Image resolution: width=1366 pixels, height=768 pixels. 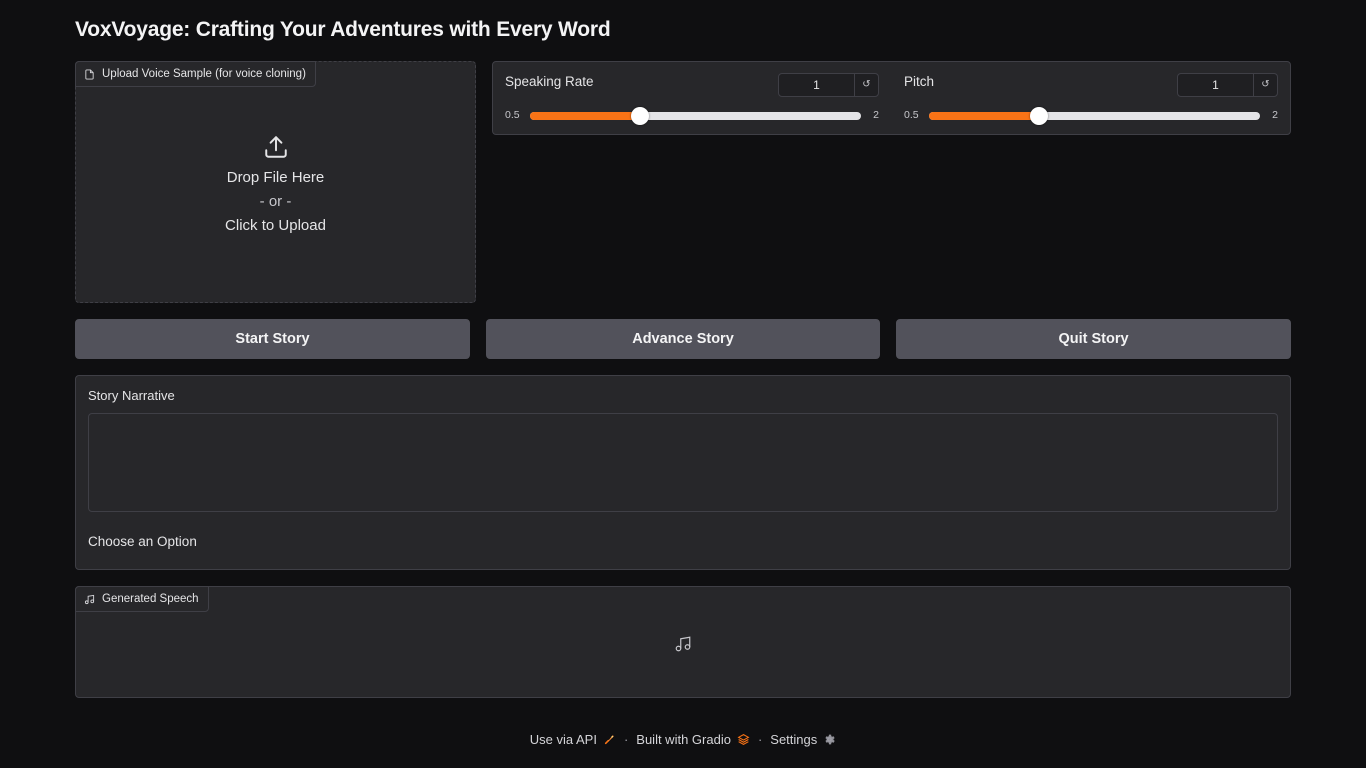 What do you see at coordinates (1039, 116) in the screenshot?
I see `pitch-slider-thumb` at bounding box center [1039, 116].